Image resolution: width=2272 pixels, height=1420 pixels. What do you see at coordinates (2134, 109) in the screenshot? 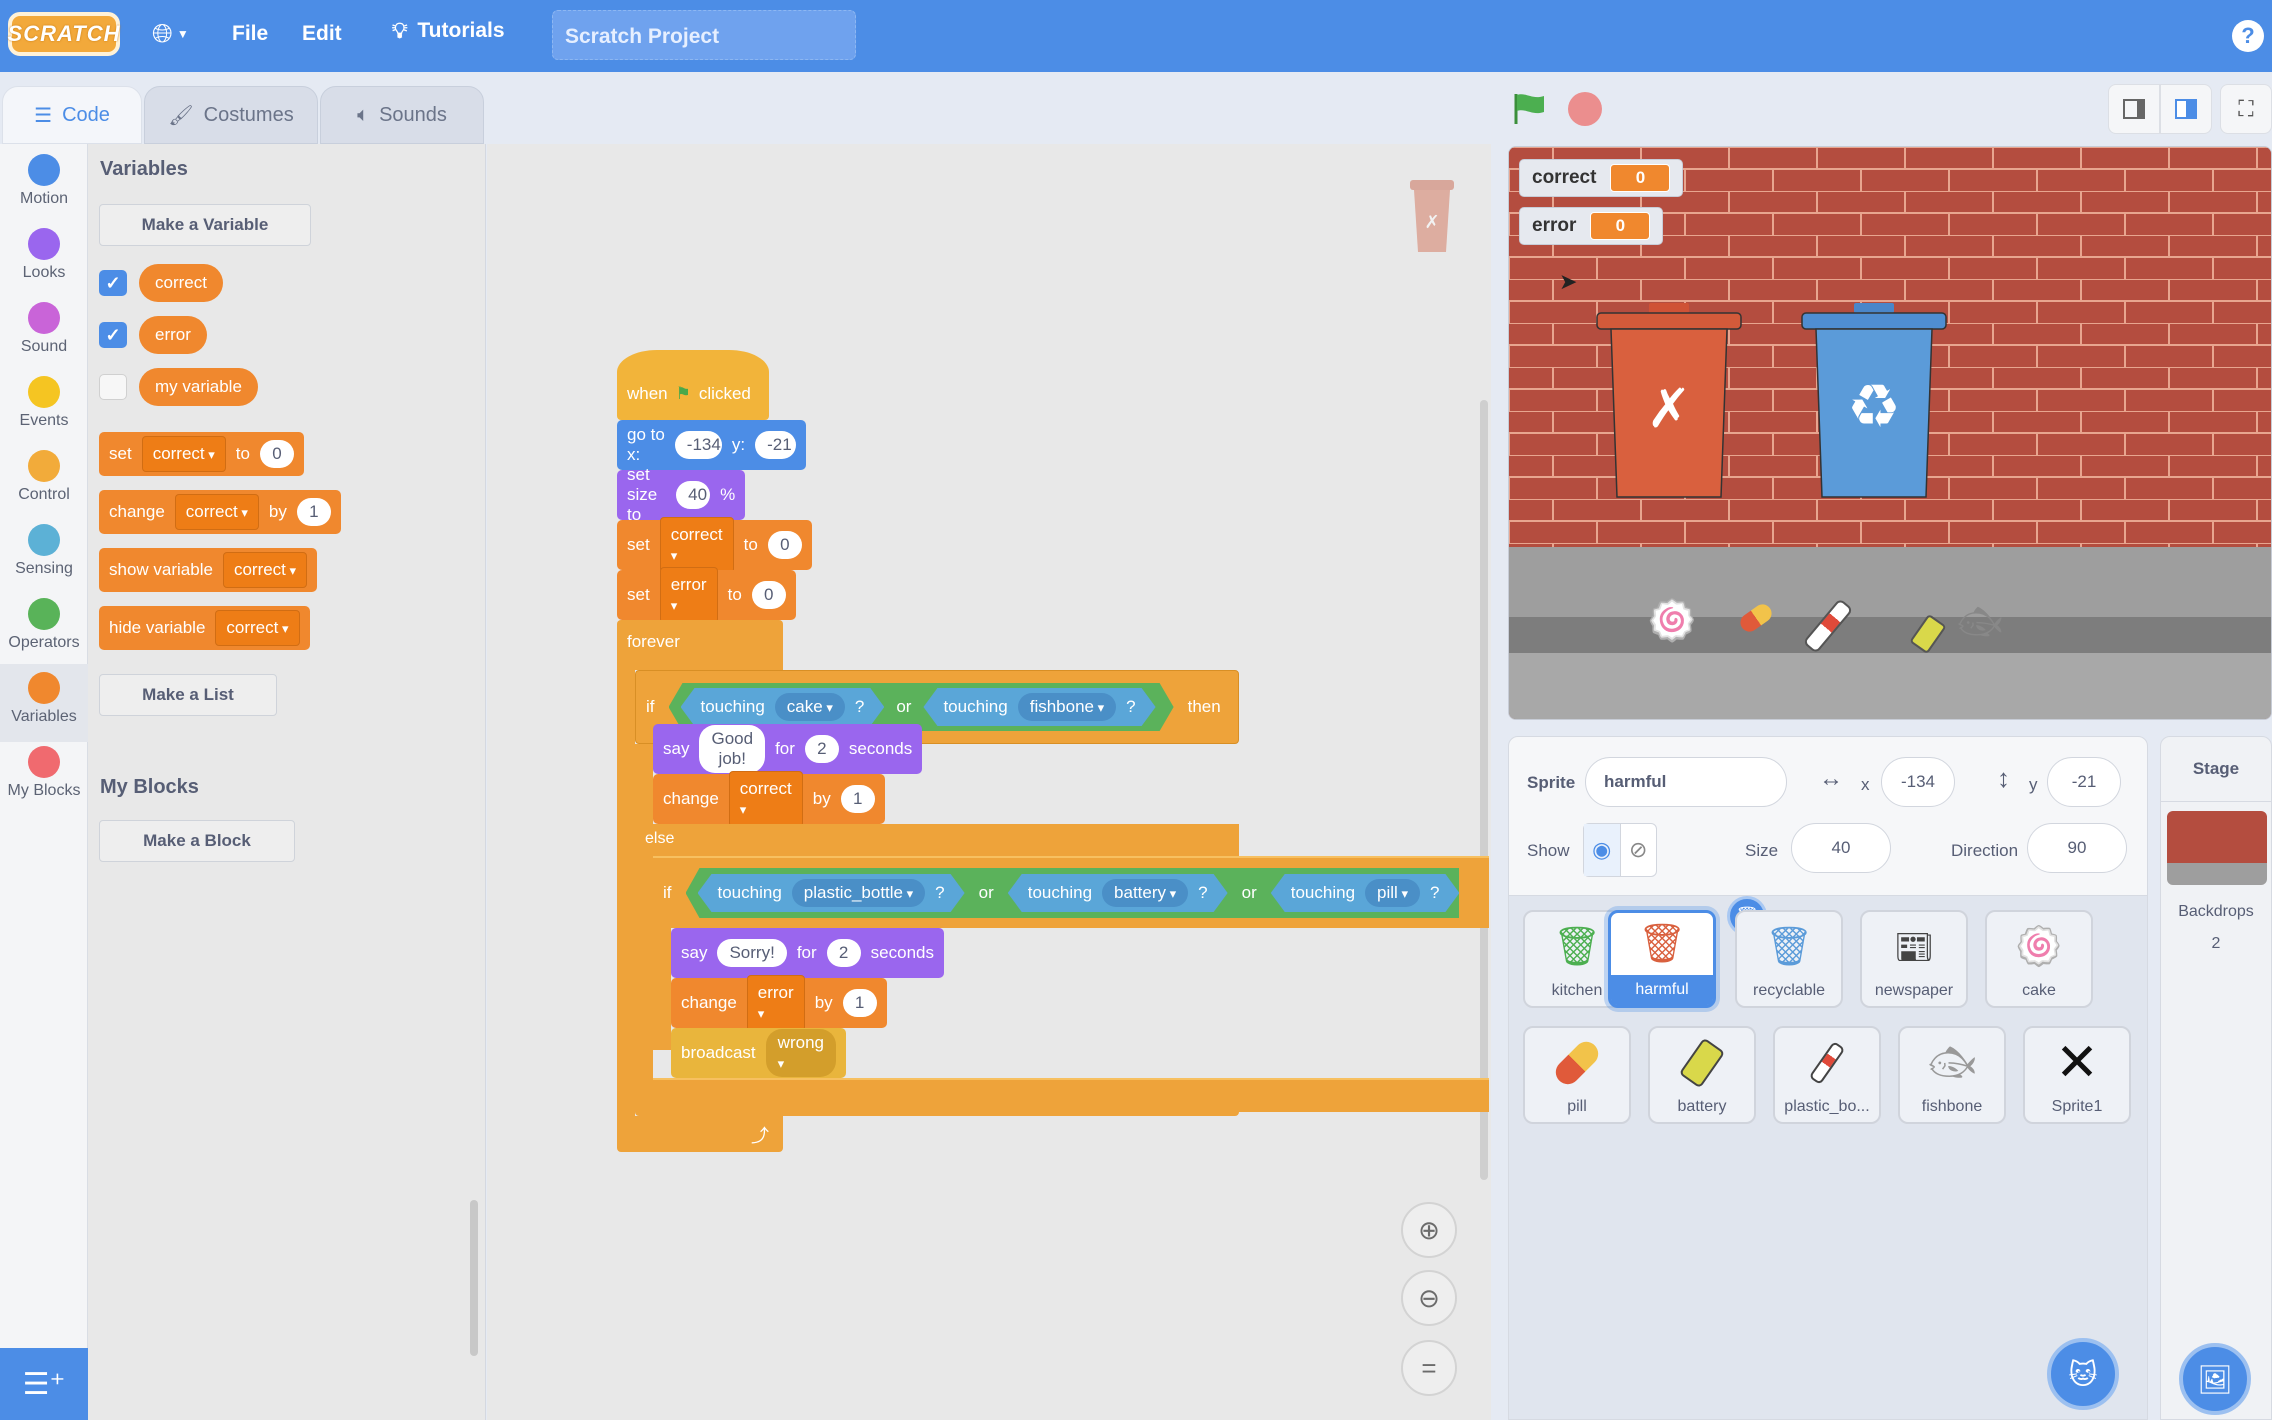
I see `small-stage-button` at bounding box center [2134, 109].